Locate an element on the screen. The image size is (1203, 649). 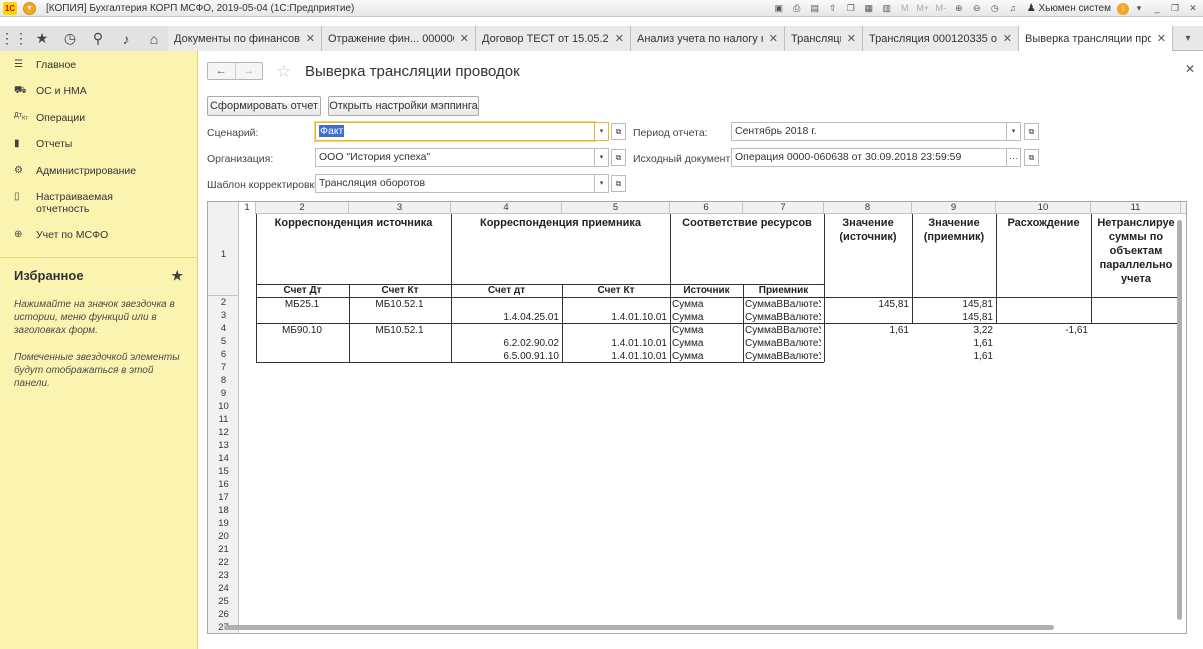
generate-report-button: Сформировать отчет is located at coordinates (264, 106).